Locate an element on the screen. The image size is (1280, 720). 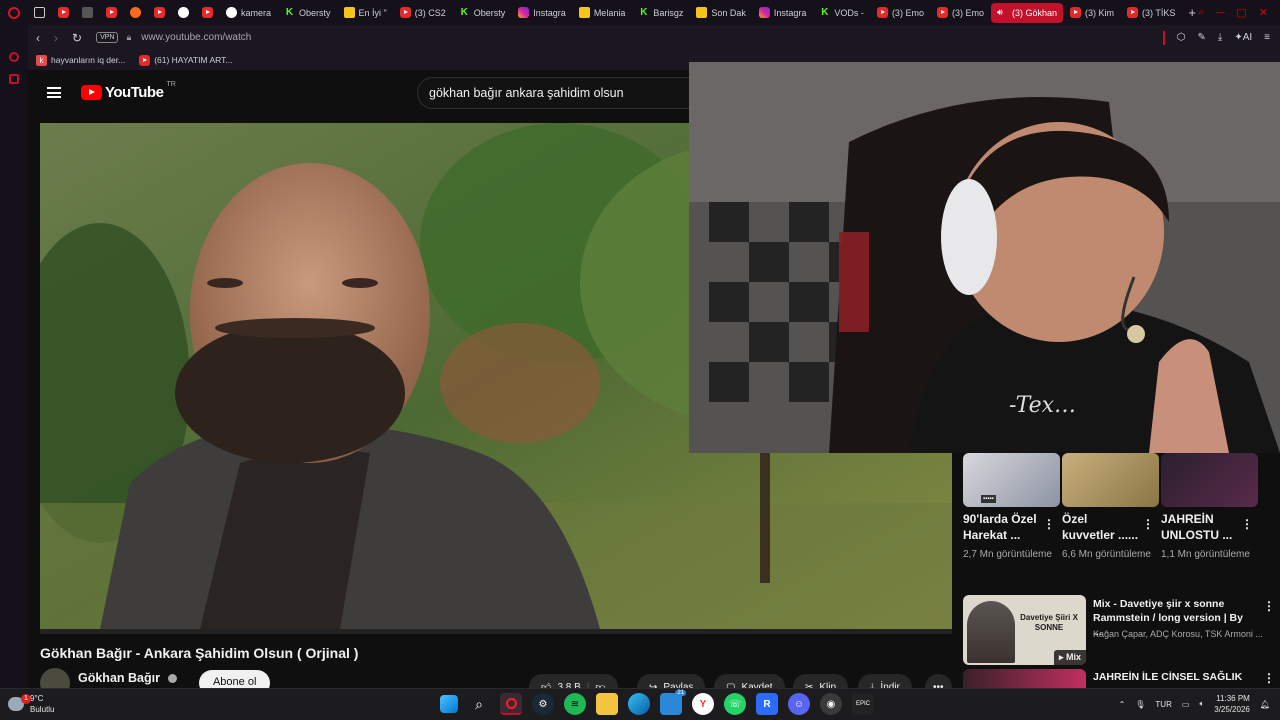
next-video-title: JAHREİN İLE CİNSEL SAĞLIK is located at coordinates (1167, 677).